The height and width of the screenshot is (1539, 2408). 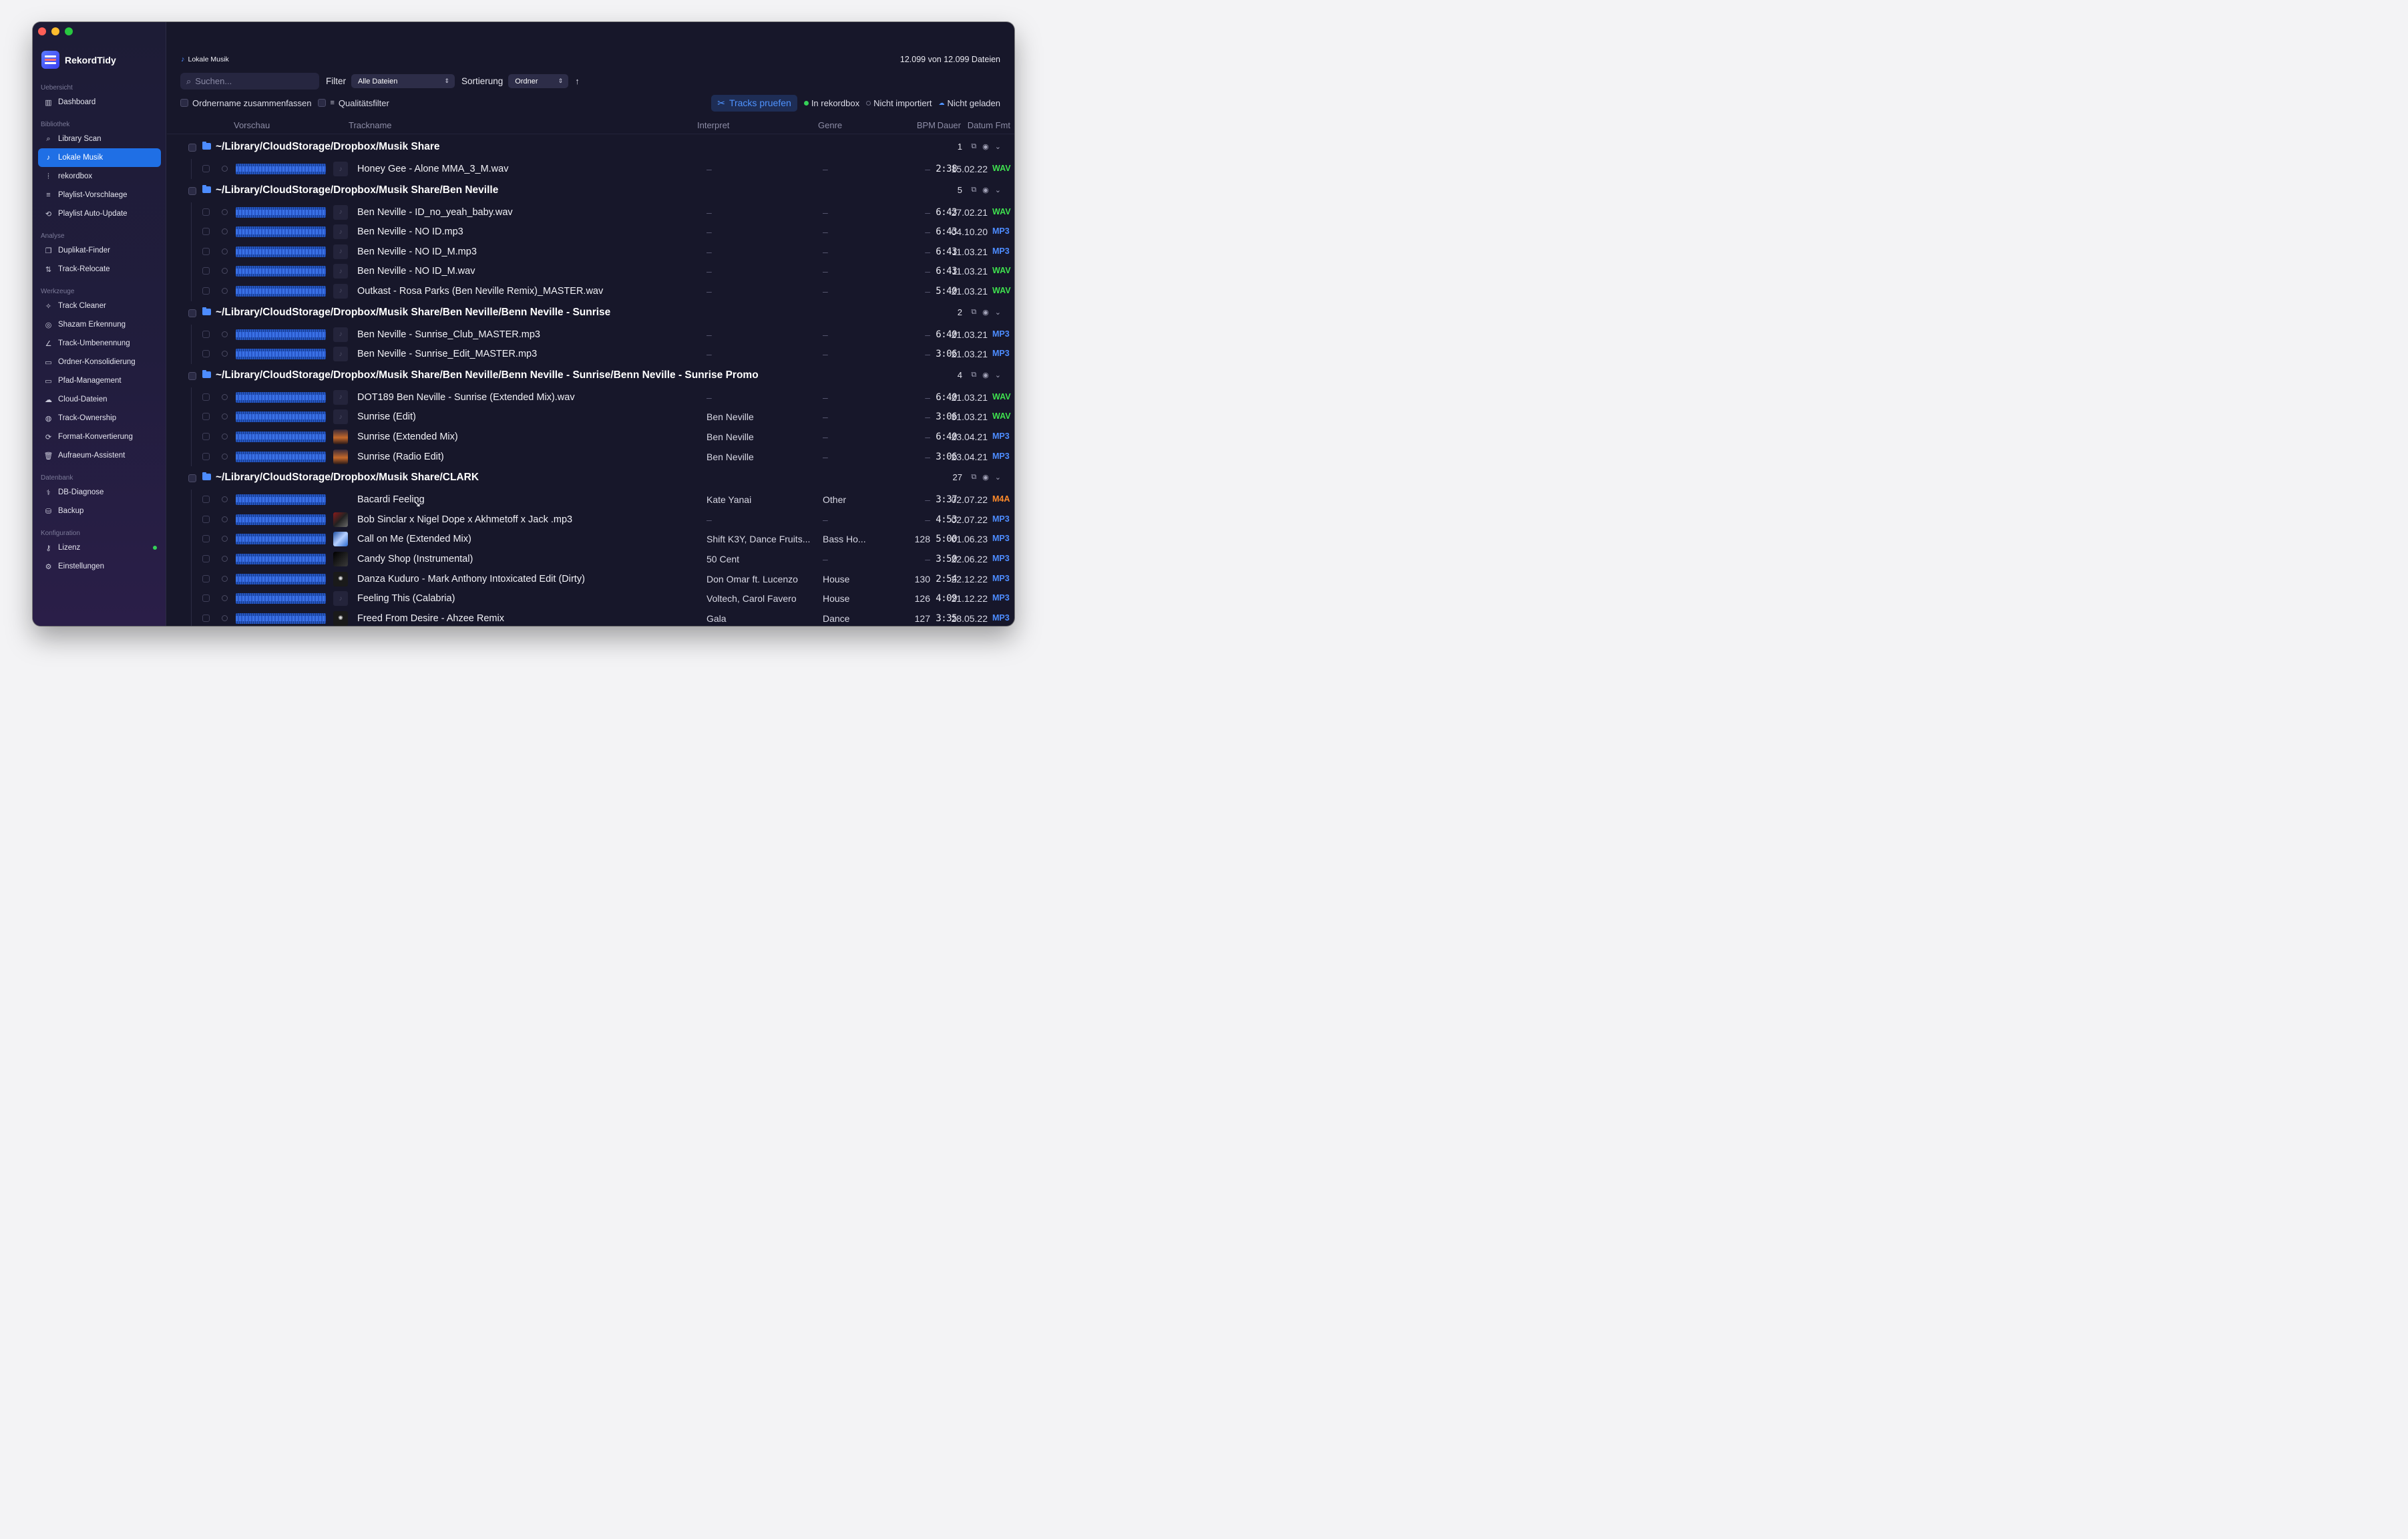 What do you see at coordinates (99, 547) in the screenshot?
I see `sidebar-item-lizenz: ⚷ Lizenz` at bounding box center [99, 547].